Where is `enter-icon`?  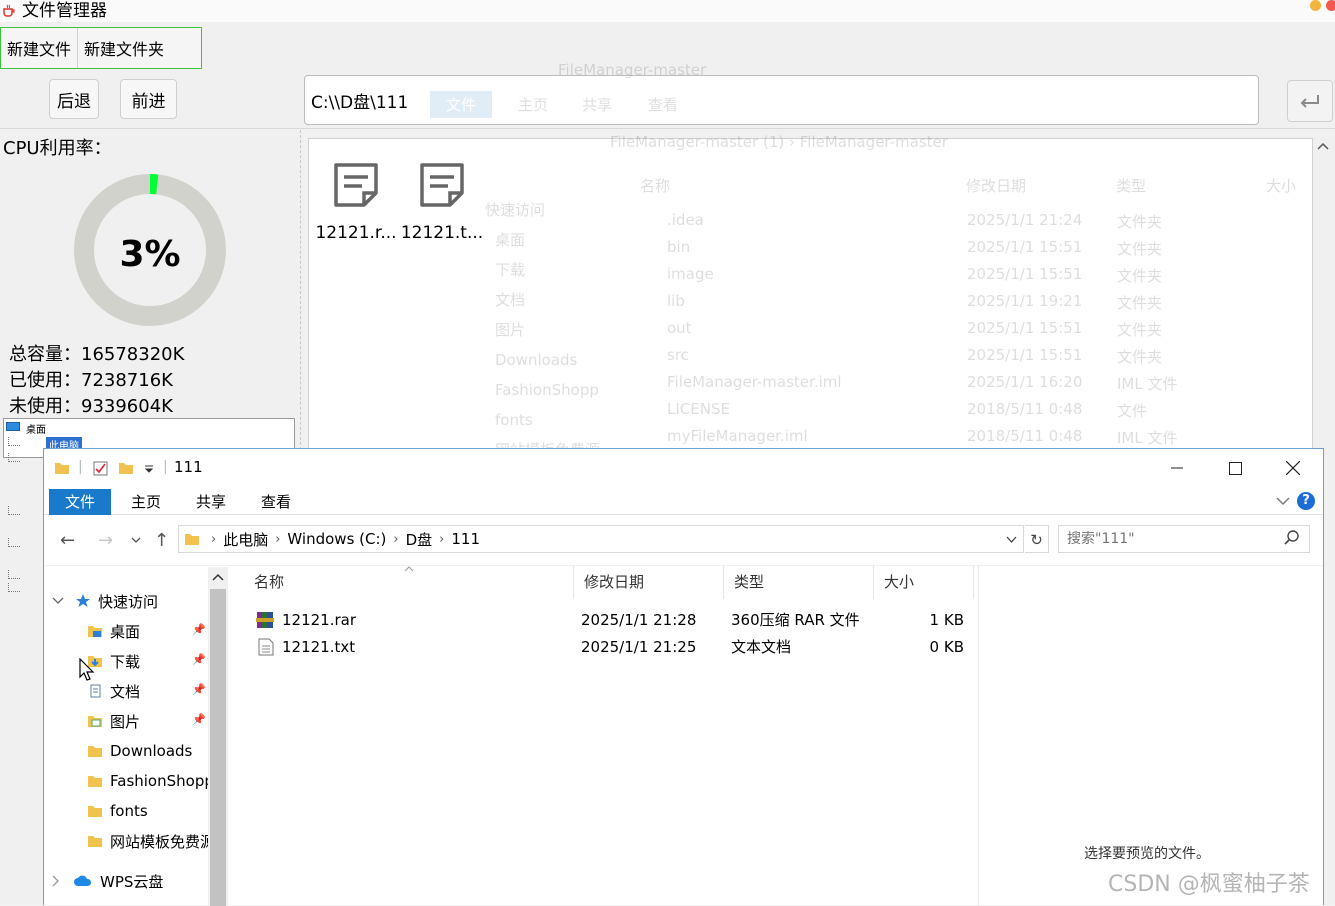 enter-icon is located at coordinates (1309, 101).